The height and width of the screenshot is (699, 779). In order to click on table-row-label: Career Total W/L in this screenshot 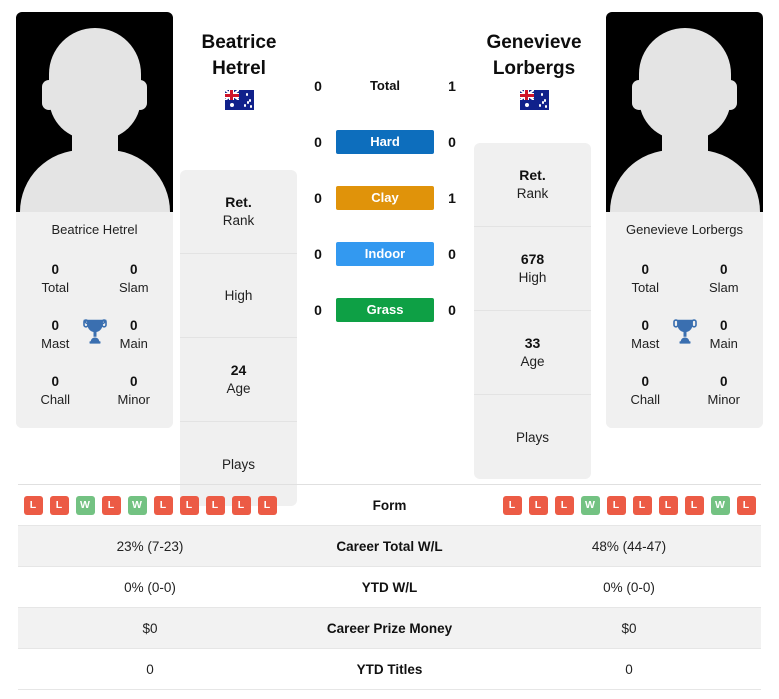, I will do `click(389, 546)`.